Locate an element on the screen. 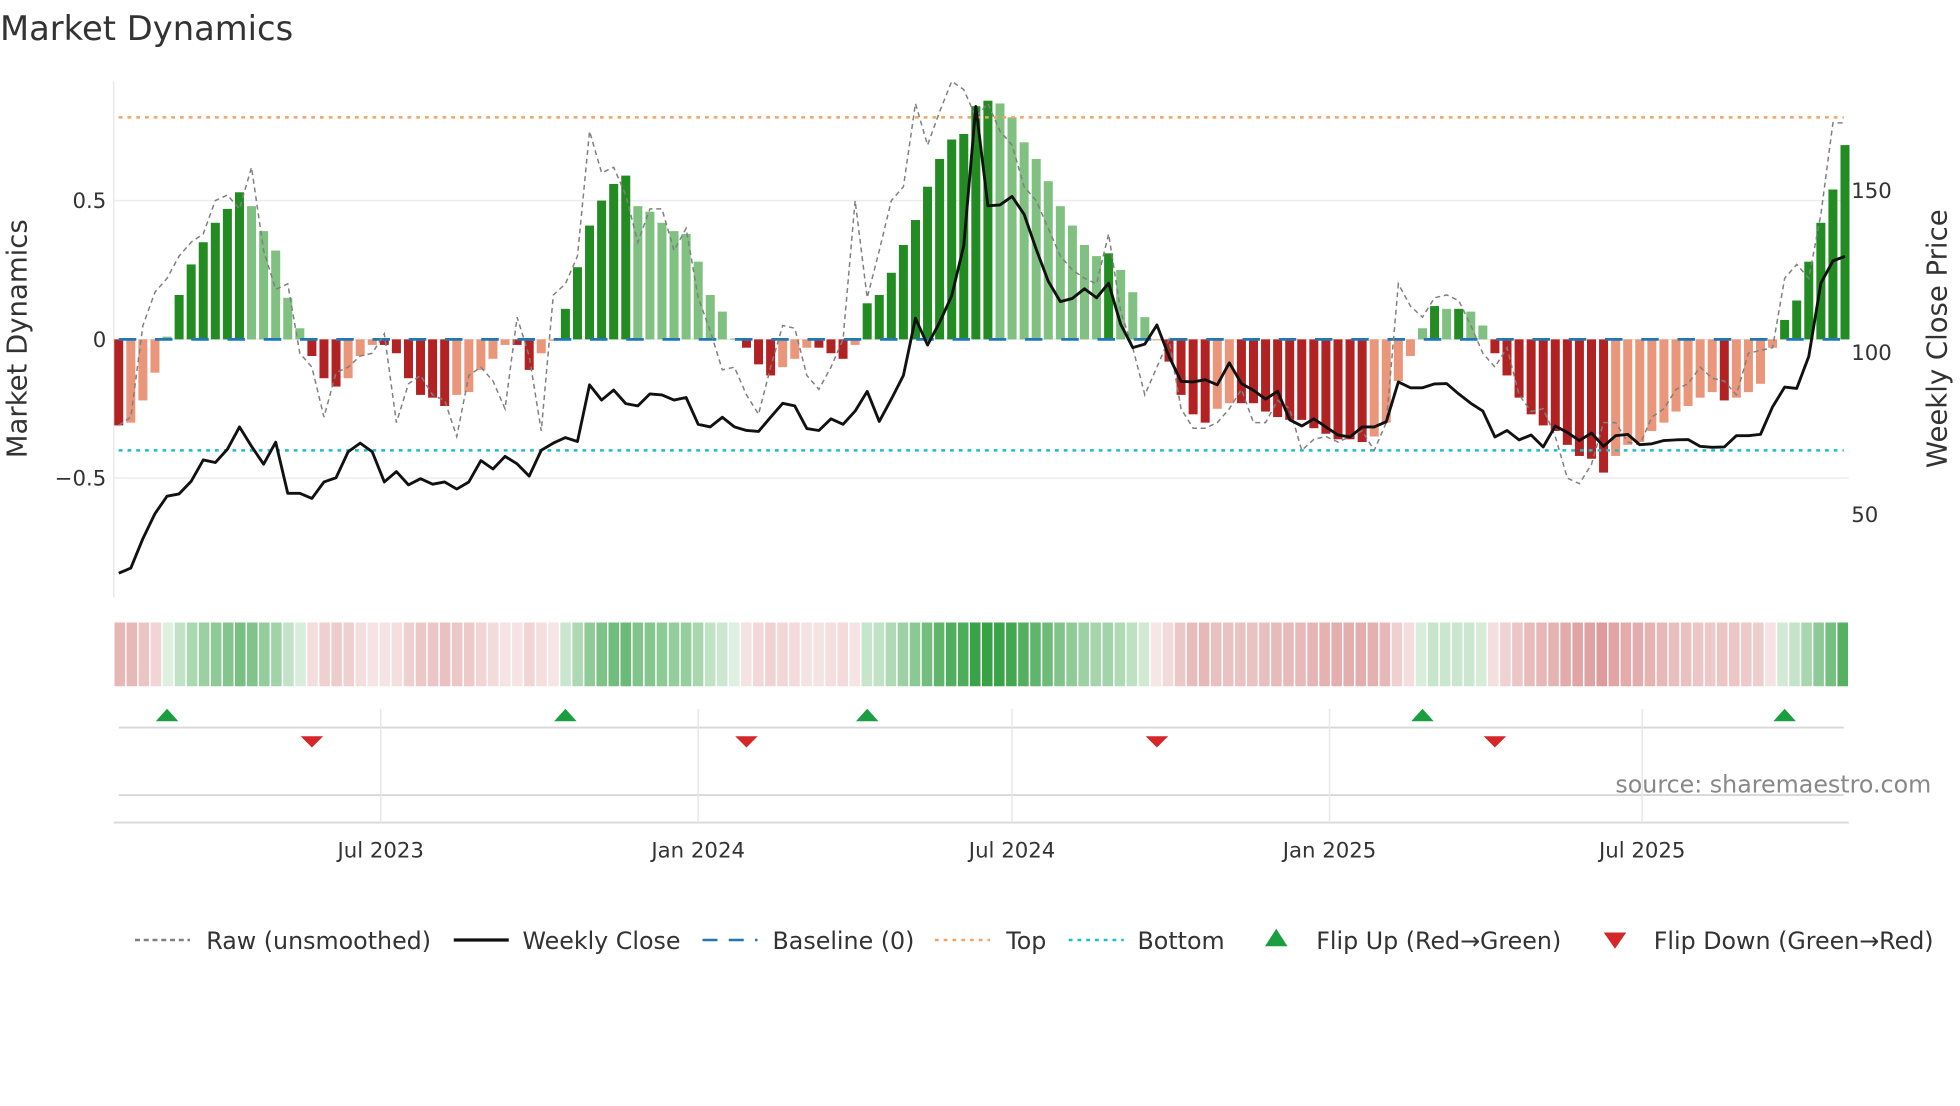 The height and width of the screenshot is (1106, 1960). y2-tick-label: 150 is located at coordinates (1871, 191).